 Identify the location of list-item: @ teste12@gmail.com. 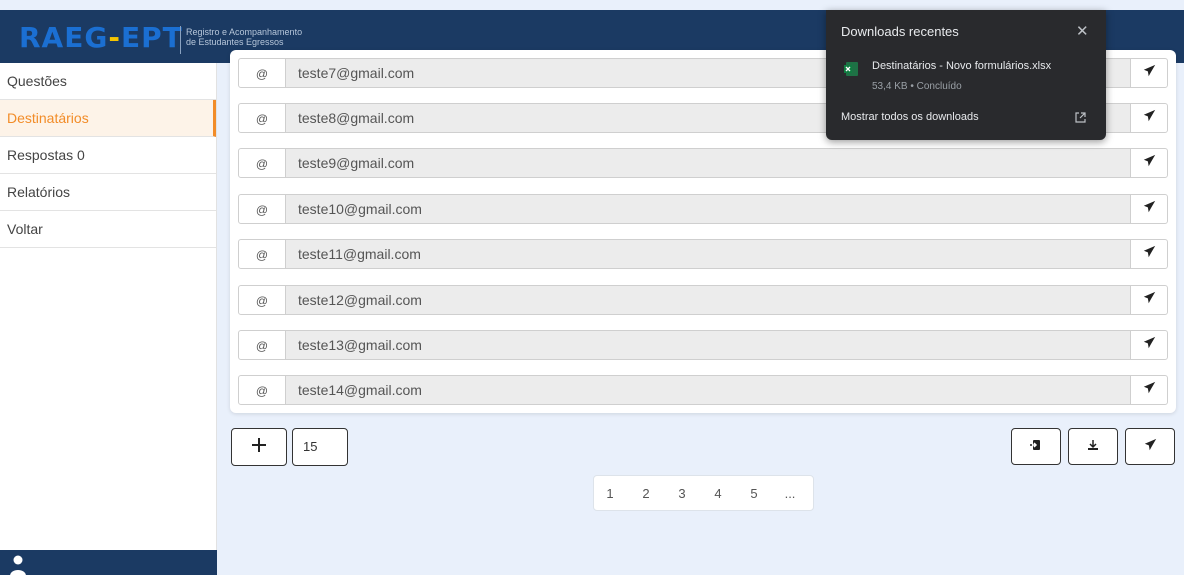
(703, 300).